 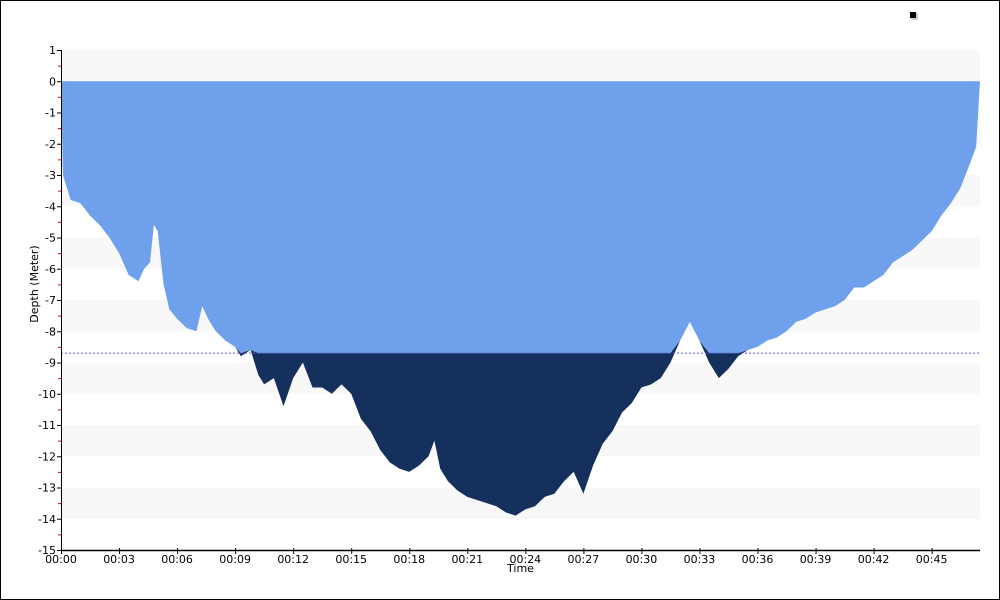 I want to click on tick-label: 00:36, so click(x=758, y=559).